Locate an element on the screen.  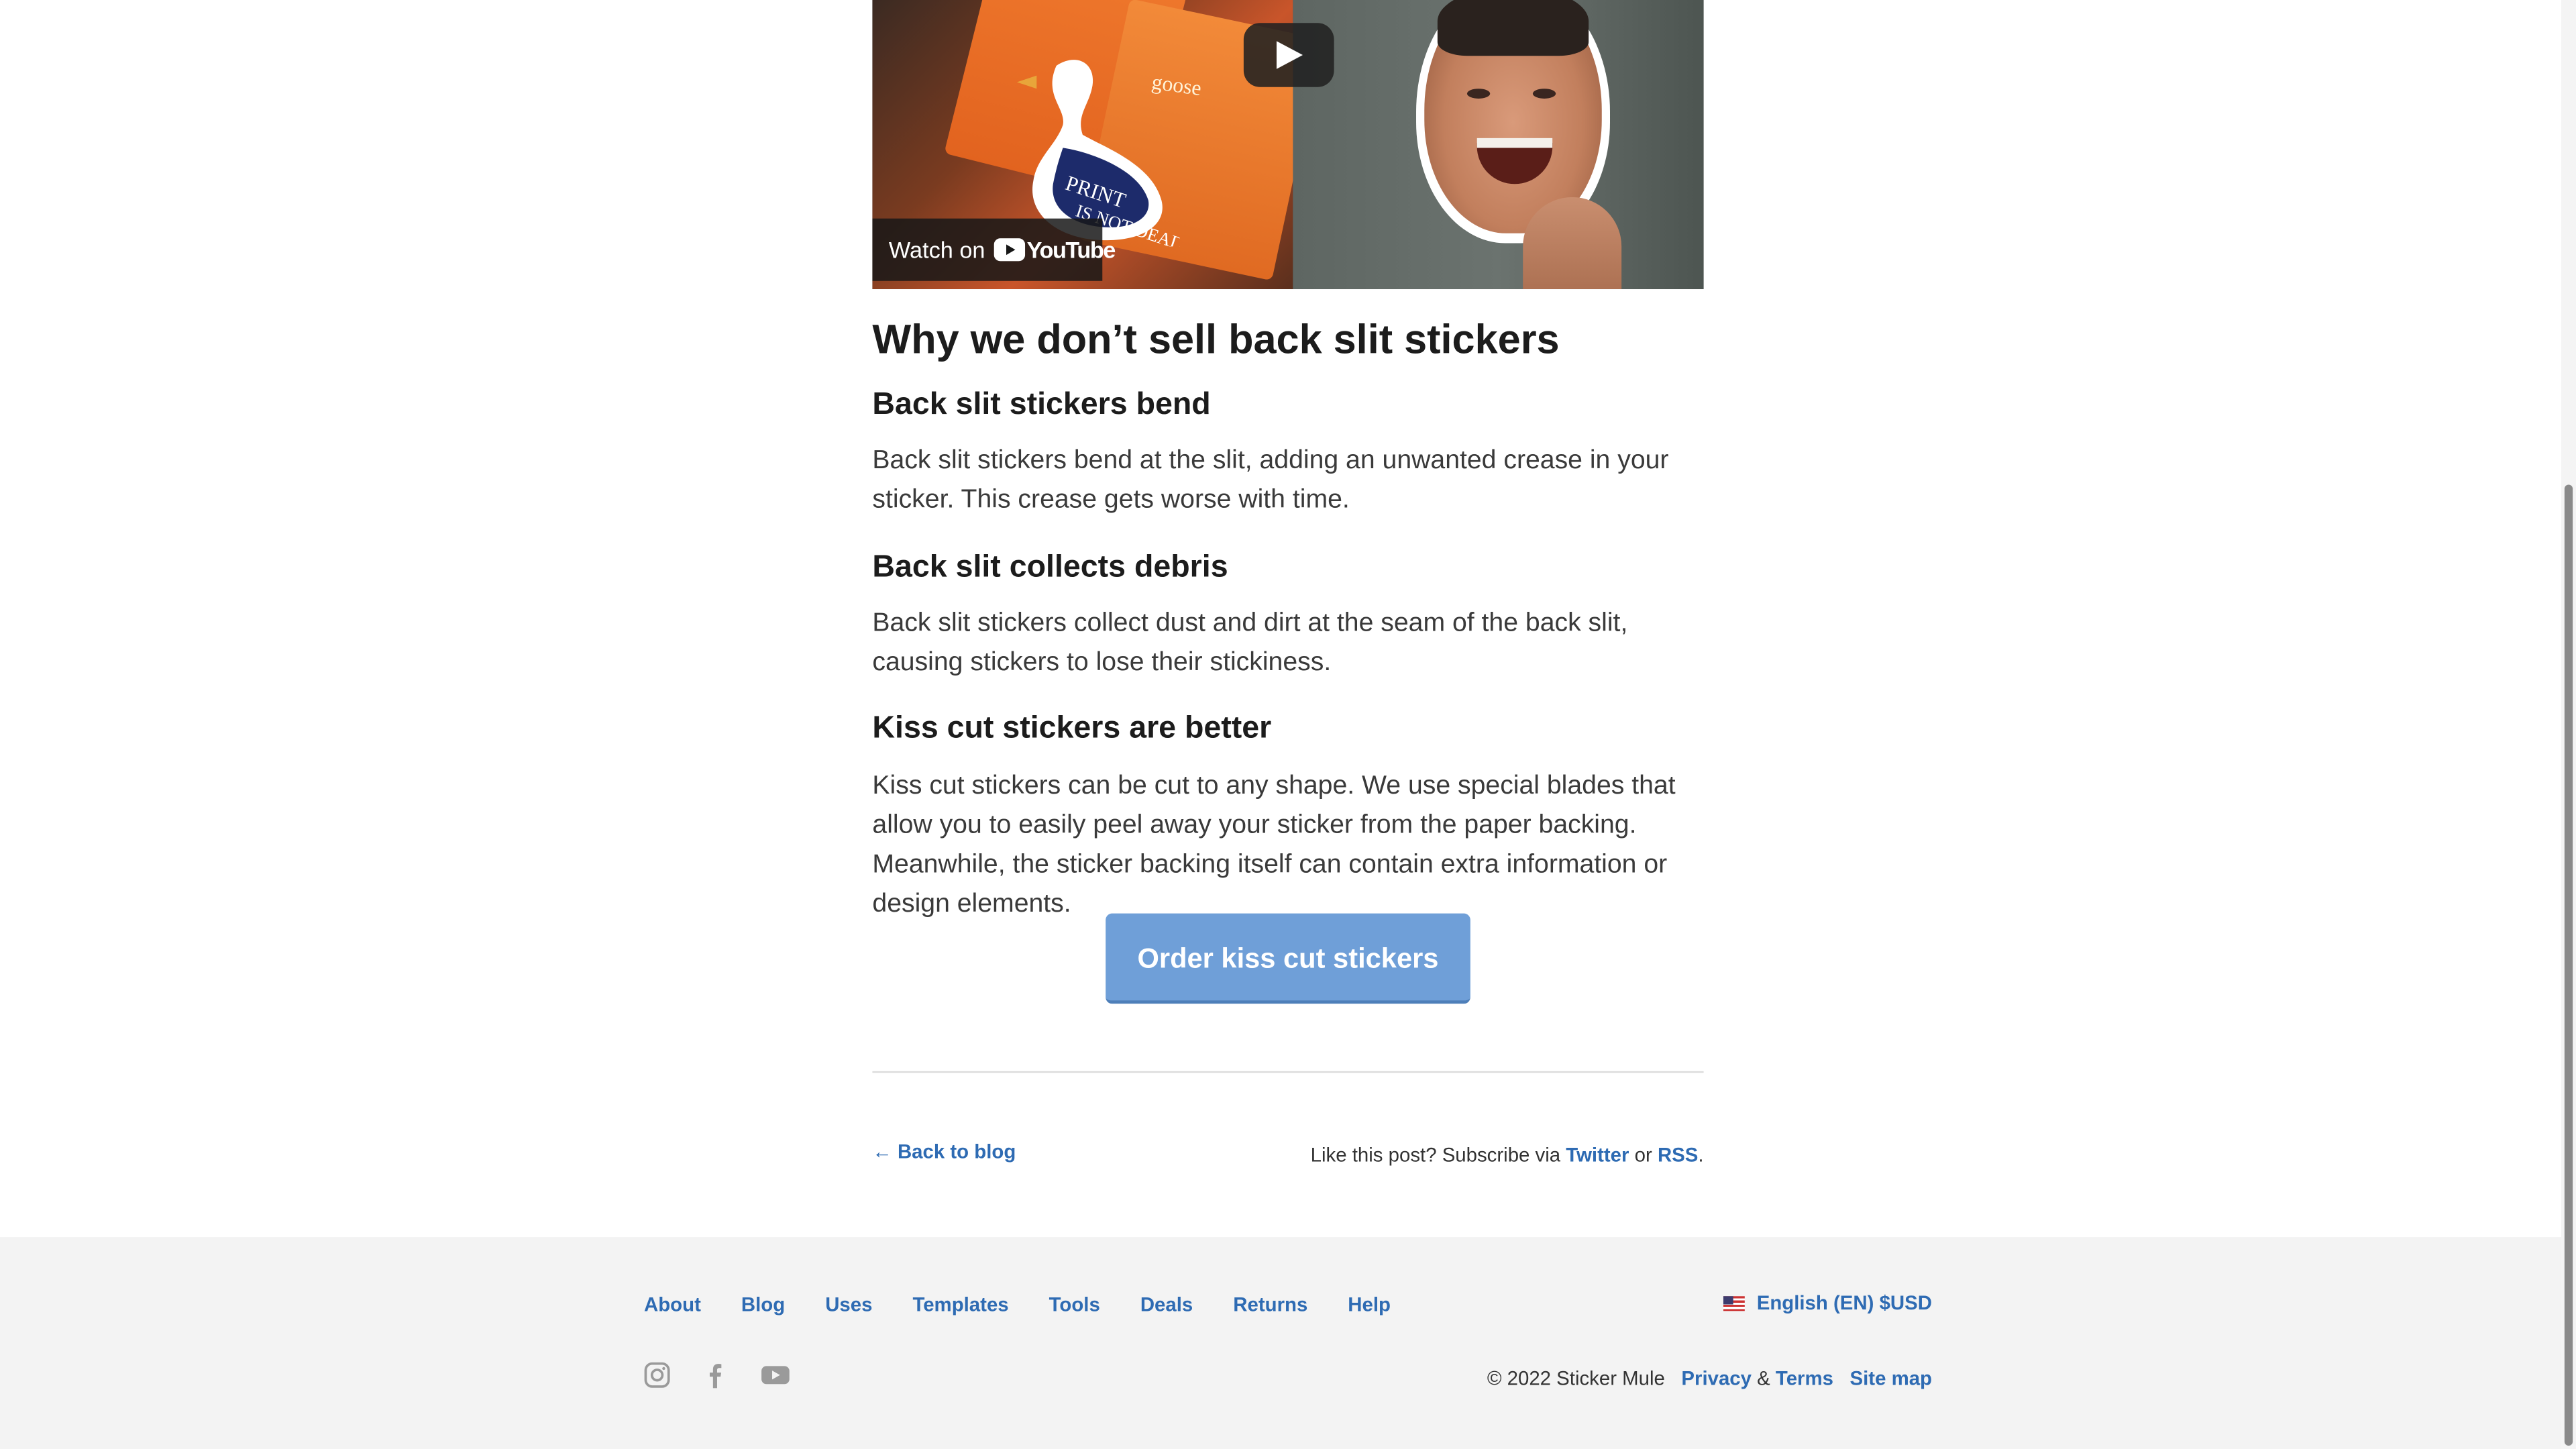
hair-shape is located at coordinates (1513, 28).